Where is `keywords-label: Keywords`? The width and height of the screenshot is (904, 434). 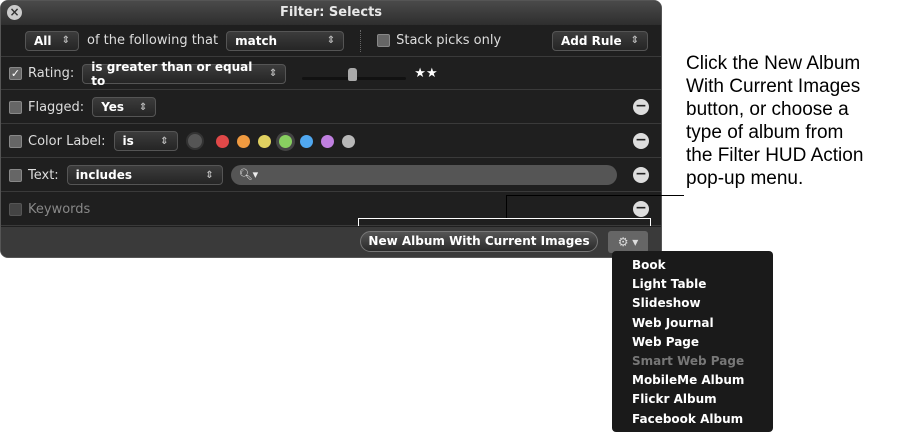
keywords-label: Keywords is located at coordinates (59, 209).